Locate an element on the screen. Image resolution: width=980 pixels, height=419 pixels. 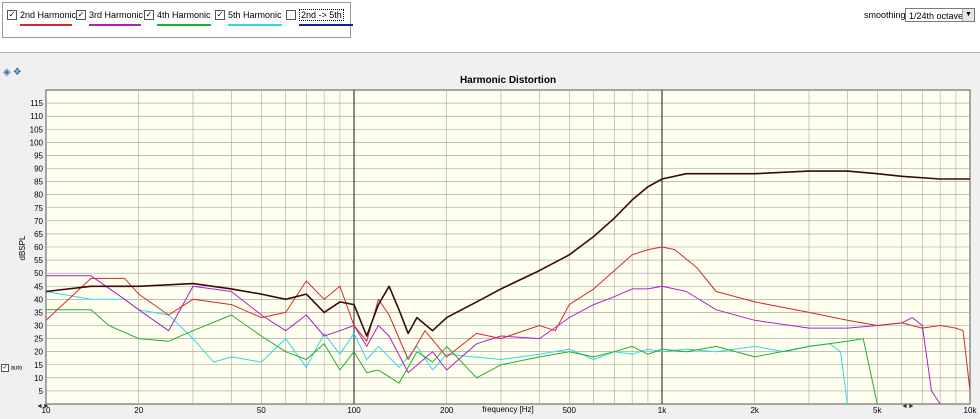
y-tick-label: 60 is located at coordinates (38, 247).